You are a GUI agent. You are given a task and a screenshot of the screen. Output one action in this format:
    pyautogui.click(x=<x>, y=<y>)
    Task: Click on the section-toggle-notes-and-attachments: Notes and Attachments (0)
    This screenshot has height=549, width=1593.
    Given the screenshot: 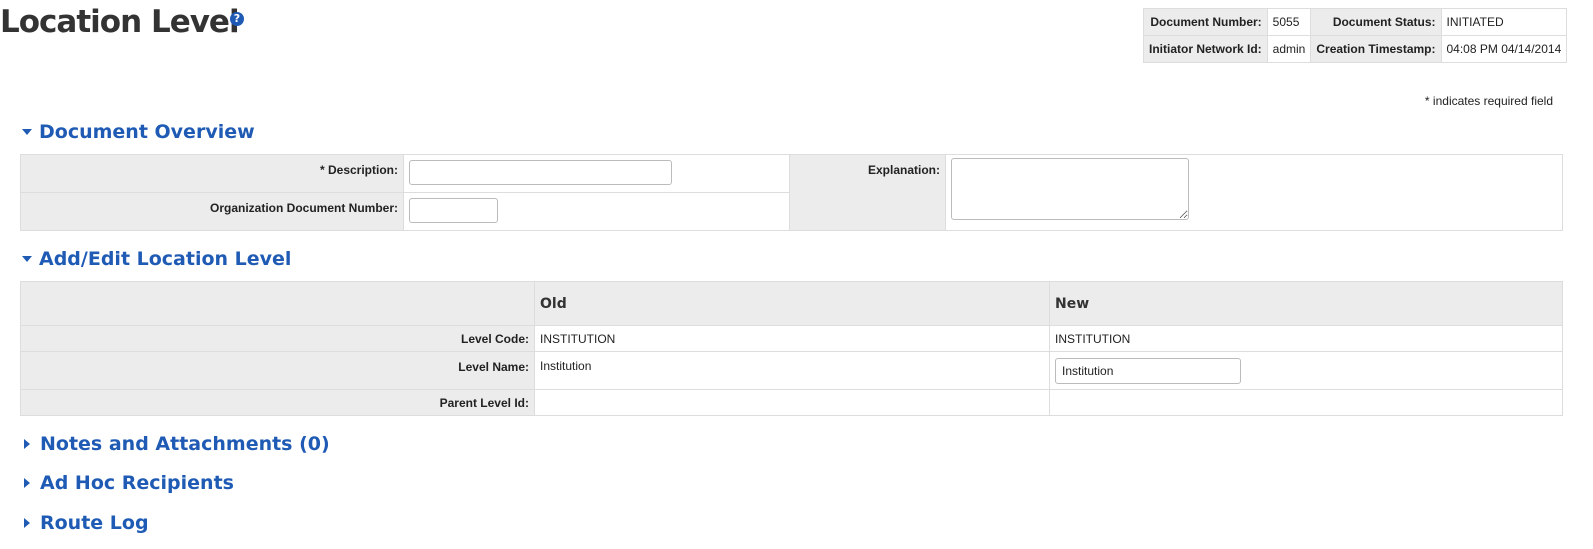 What is the action you would take?
    pyautogui.click(x=176, y=444)
    